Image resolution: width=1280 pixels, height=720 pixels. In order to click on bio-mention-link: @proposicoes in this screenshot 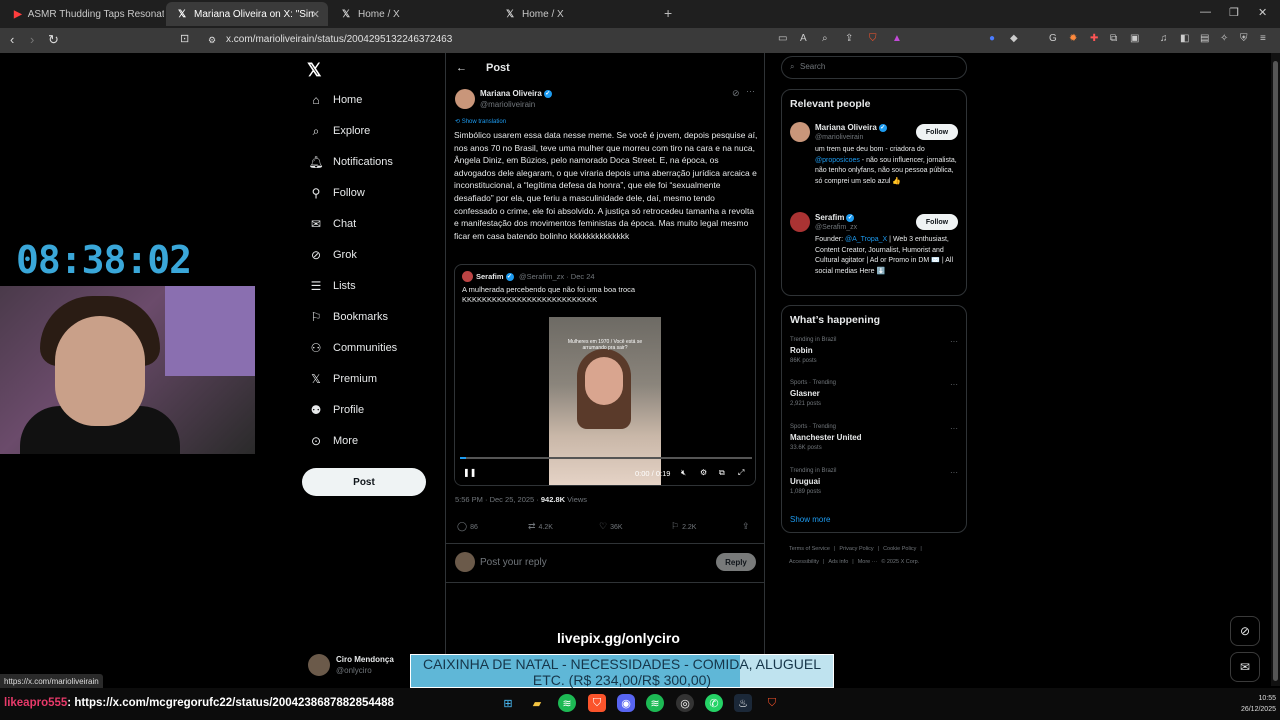, I will do `click(837, 160)`.